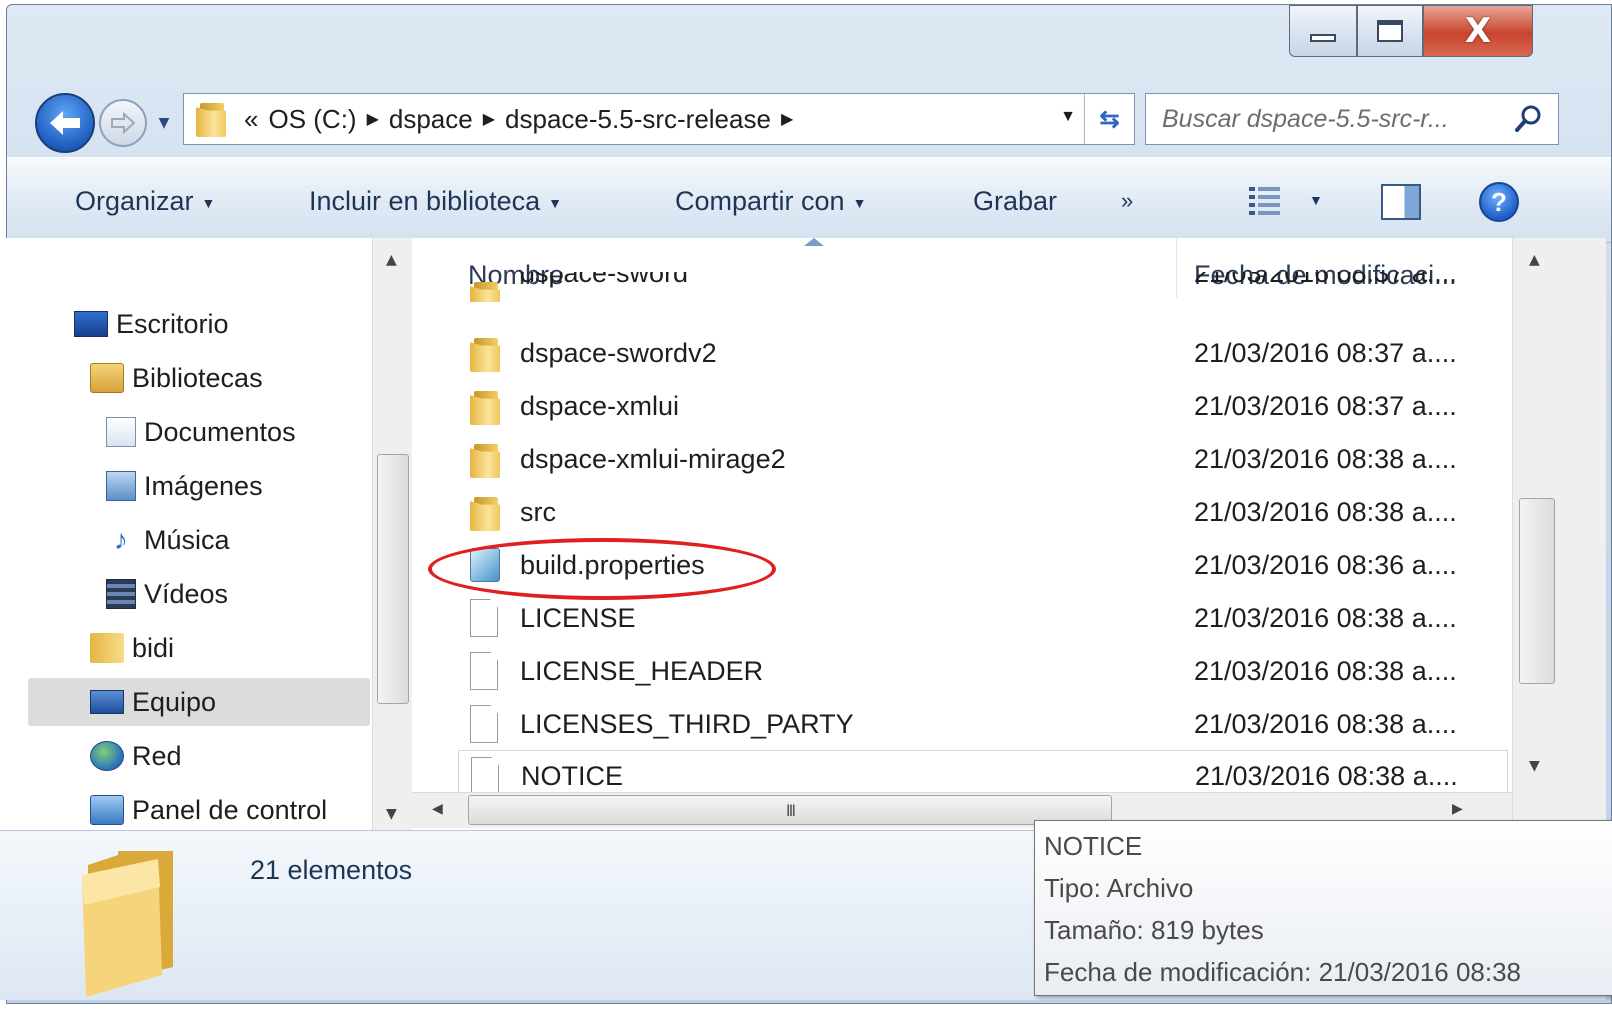 The image size is (1612, 1035). I want to click on refresh-icon: ⇆, so click(1109, 119).